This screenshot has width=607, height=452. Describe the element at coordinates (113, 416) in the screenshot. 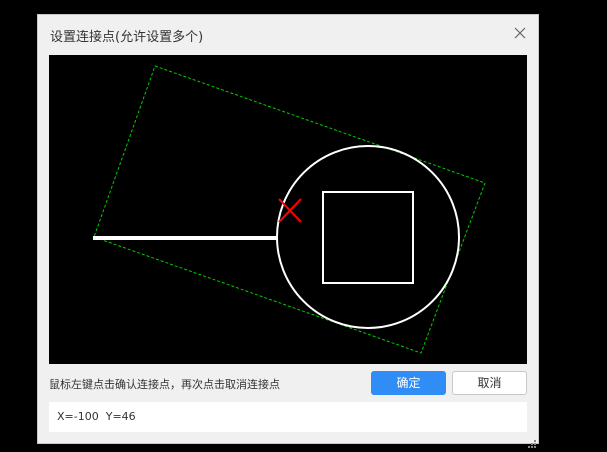

I see `y-label: Y=` at that location.